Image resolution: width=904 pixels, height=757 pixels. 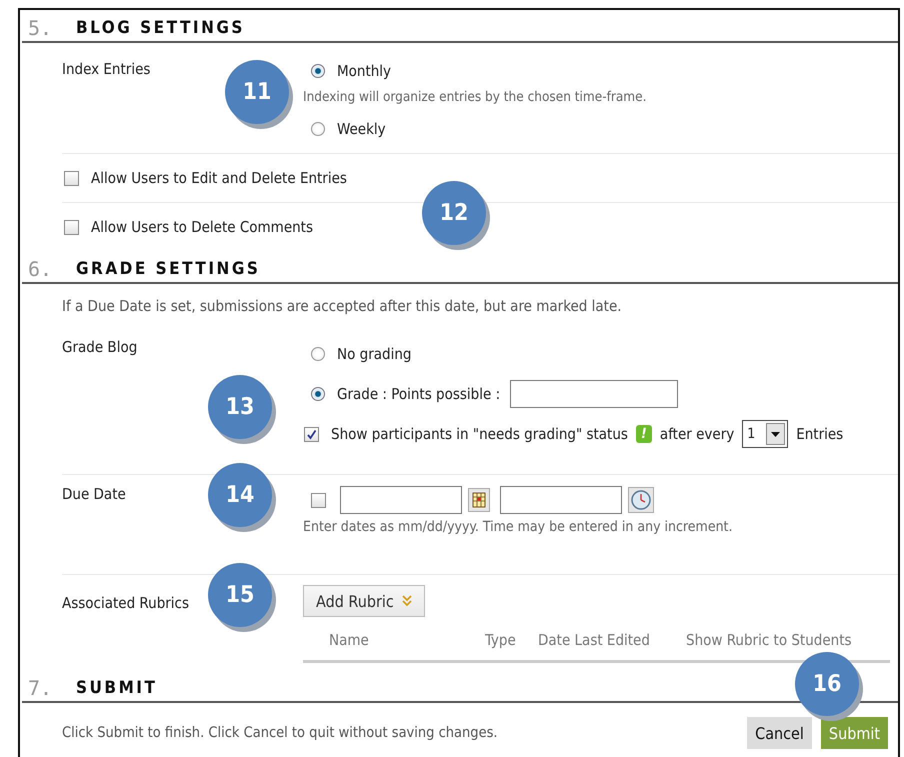 I want to click on callout-badge: 13, so click(x=240, y=407).